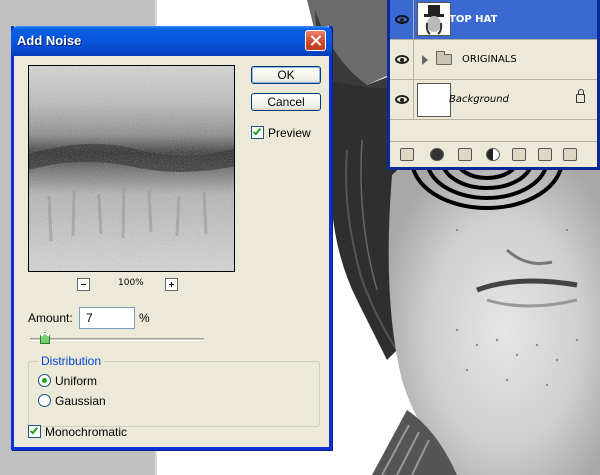 This screenshot has width=600, height=475. What do you see at coordinates (86, 432) in the screenshot?
I see `monochromatic-label: Monochromatic` at bounding box center [86, 432].